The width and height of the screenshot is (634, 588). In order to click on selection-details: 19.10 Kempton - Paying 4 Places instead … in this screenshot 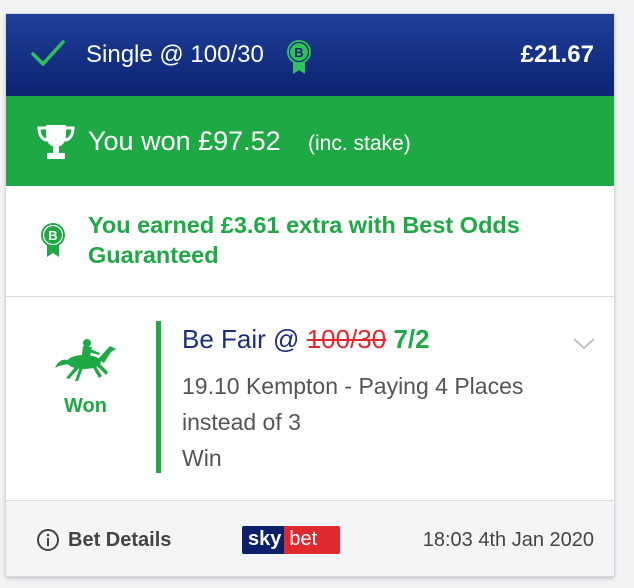, I will do `click(382, 422)`.